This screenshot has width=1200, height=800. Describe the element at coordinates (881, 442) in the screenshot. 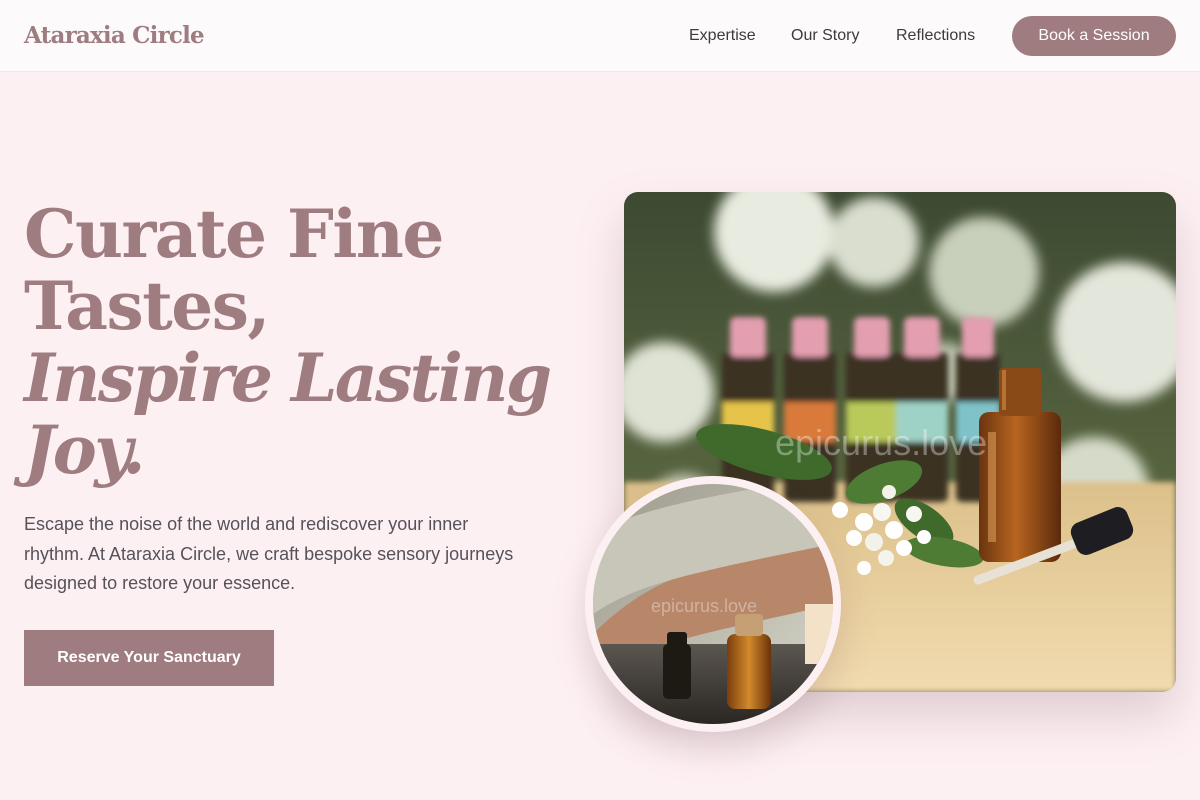

I see `main-photo-watermark: epicurus.love` at that location.